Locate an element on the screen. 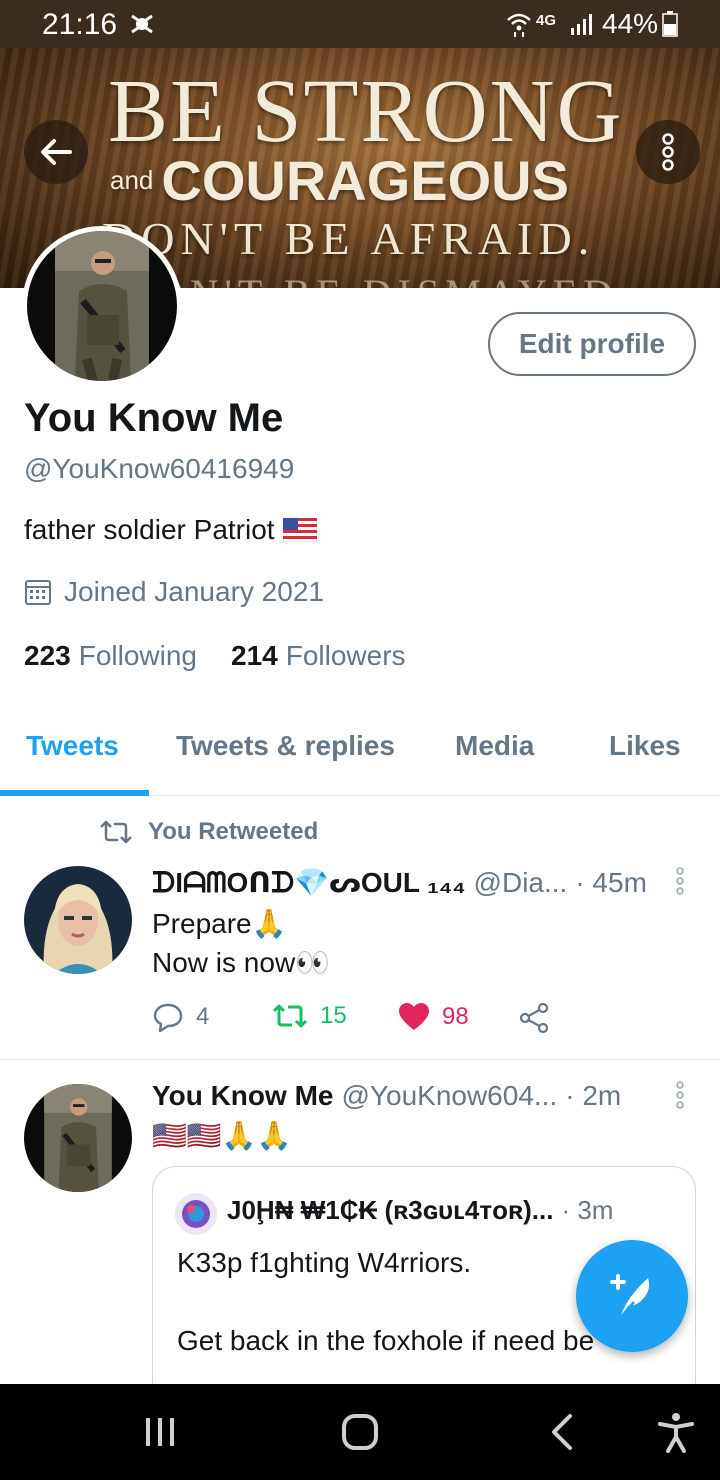 The width and height of the screenshot is (720, 1480). back-arrow-icon is located at coordinates (56, 152).